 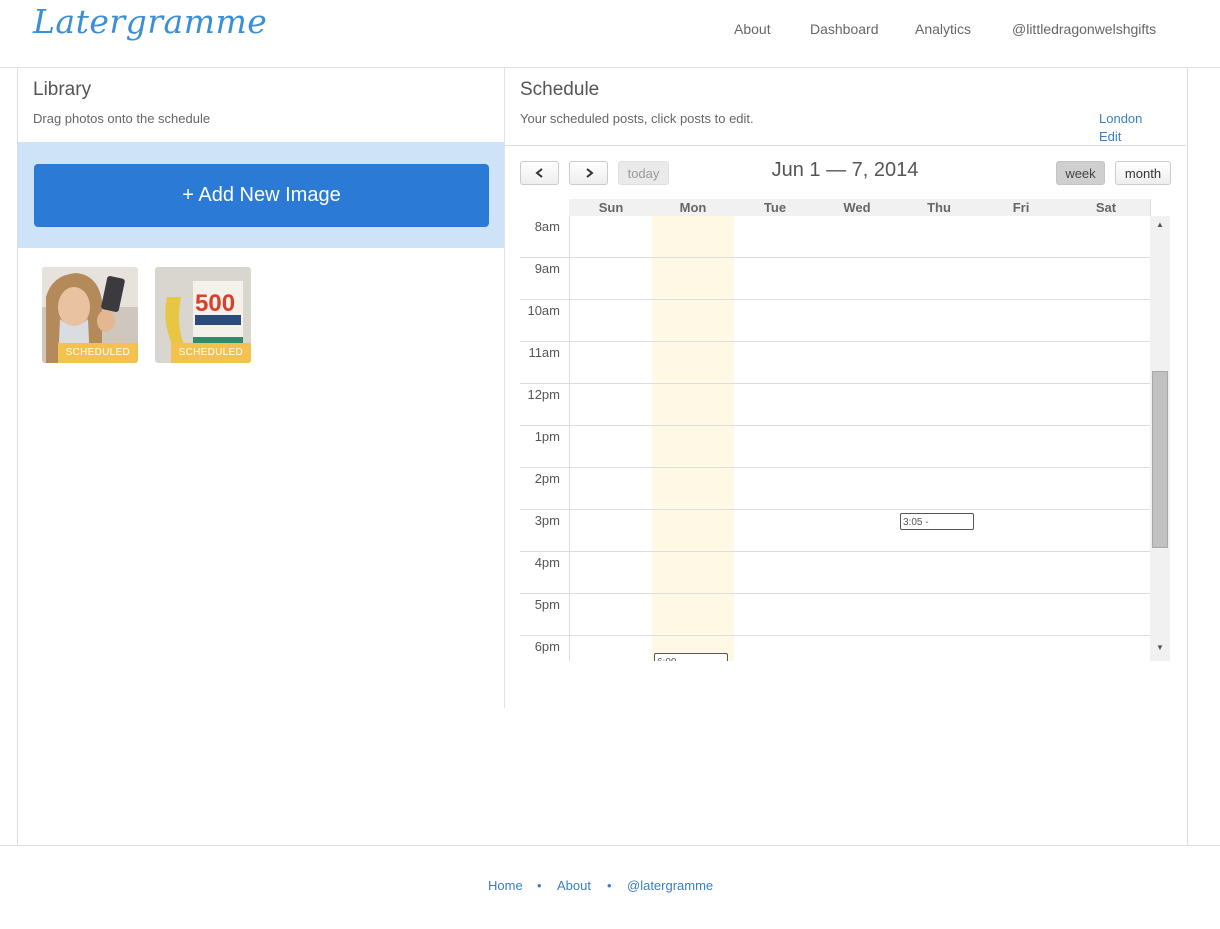 What do you see at coordinates (574, 885) in the screenshot?
I see `footer-about-link: About` at bounding box center [574, 885].